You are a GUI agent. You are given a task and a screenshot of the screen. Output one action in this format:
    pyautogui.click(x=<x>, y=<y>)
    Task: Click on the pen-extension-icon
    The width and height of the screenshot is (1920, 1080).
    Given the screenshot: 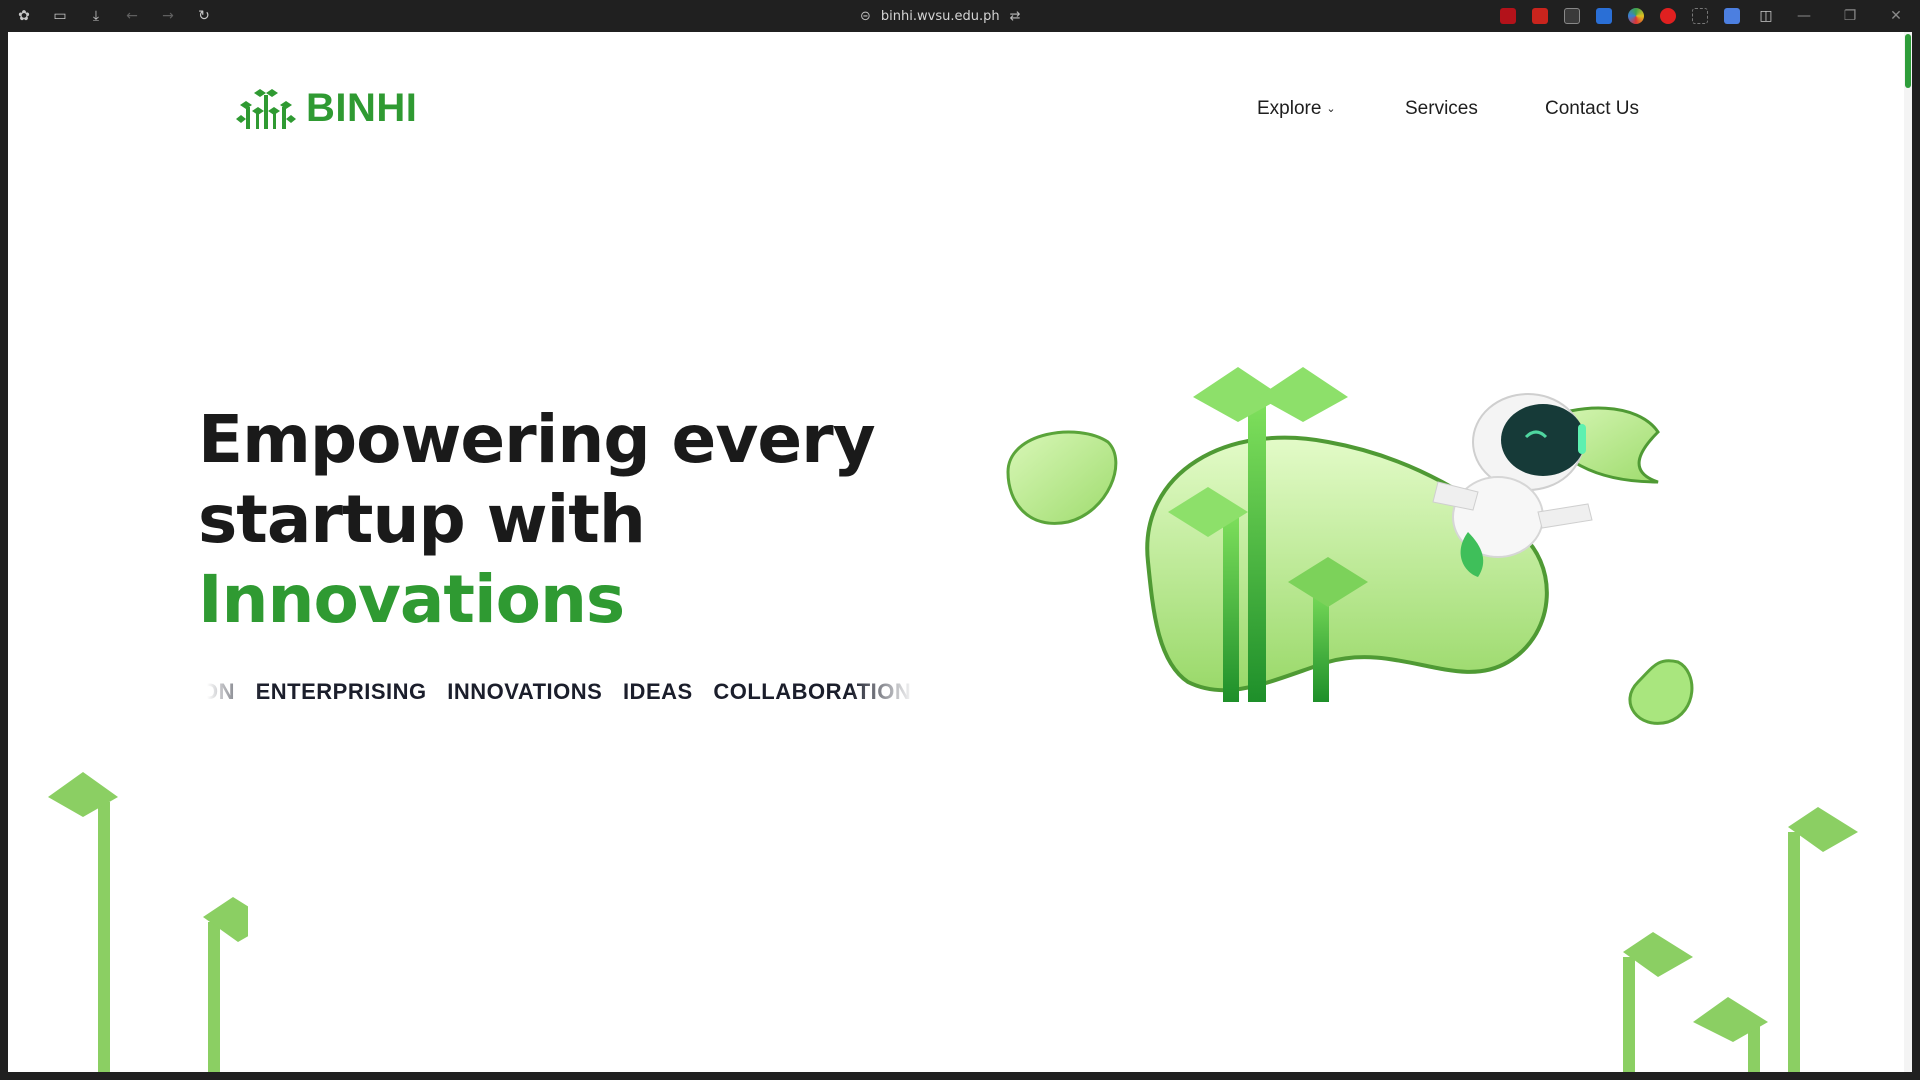 What is the action you would take?
    pyautogui.click(x=1604, y=16)
    